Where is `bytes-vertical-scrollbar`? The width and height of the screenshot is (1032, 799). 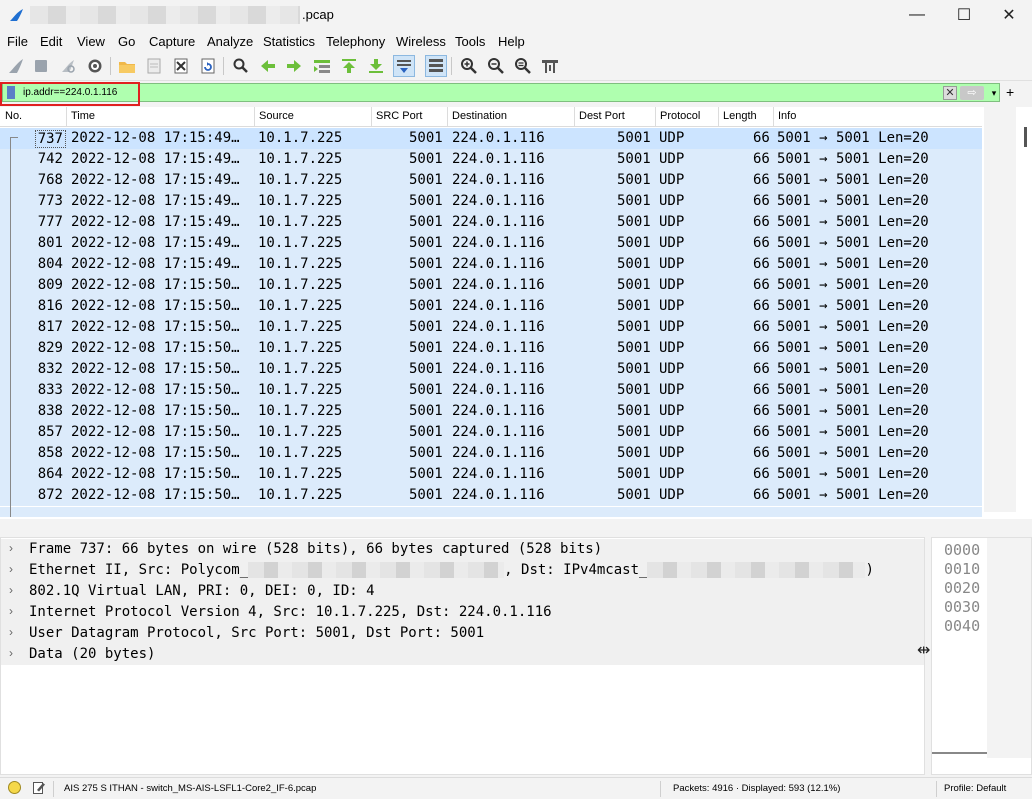
bytes-vertical-scrollbar is located at coordinates (1009, 648).